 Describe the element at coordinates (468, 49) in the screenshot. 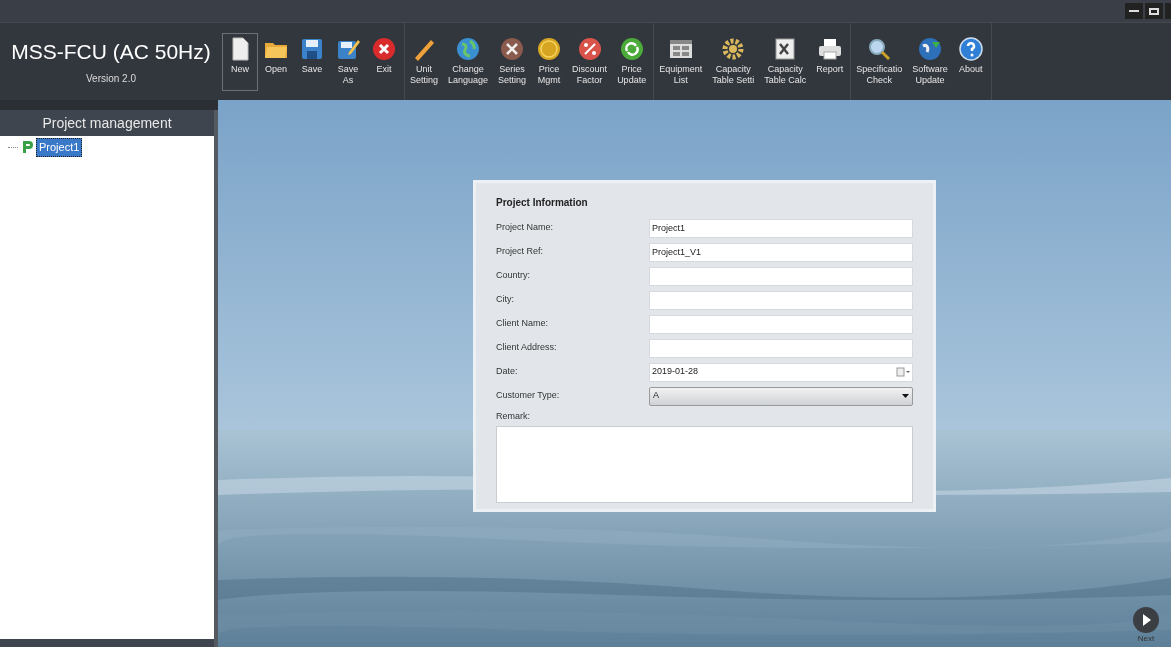

I see `globe-icon` at that location.